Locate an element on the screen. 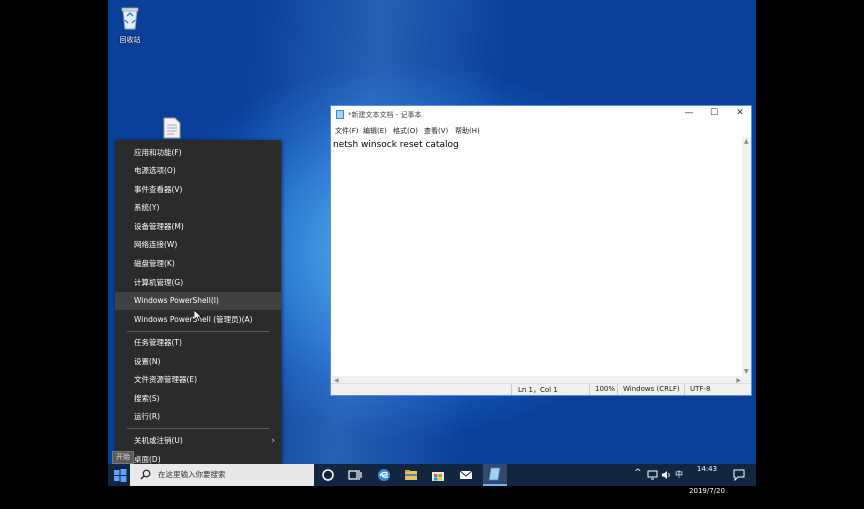 This screenshot has width=864, height=509. vertical-scrollbar: ▲ ▼ is located at coordinates (746, 260).